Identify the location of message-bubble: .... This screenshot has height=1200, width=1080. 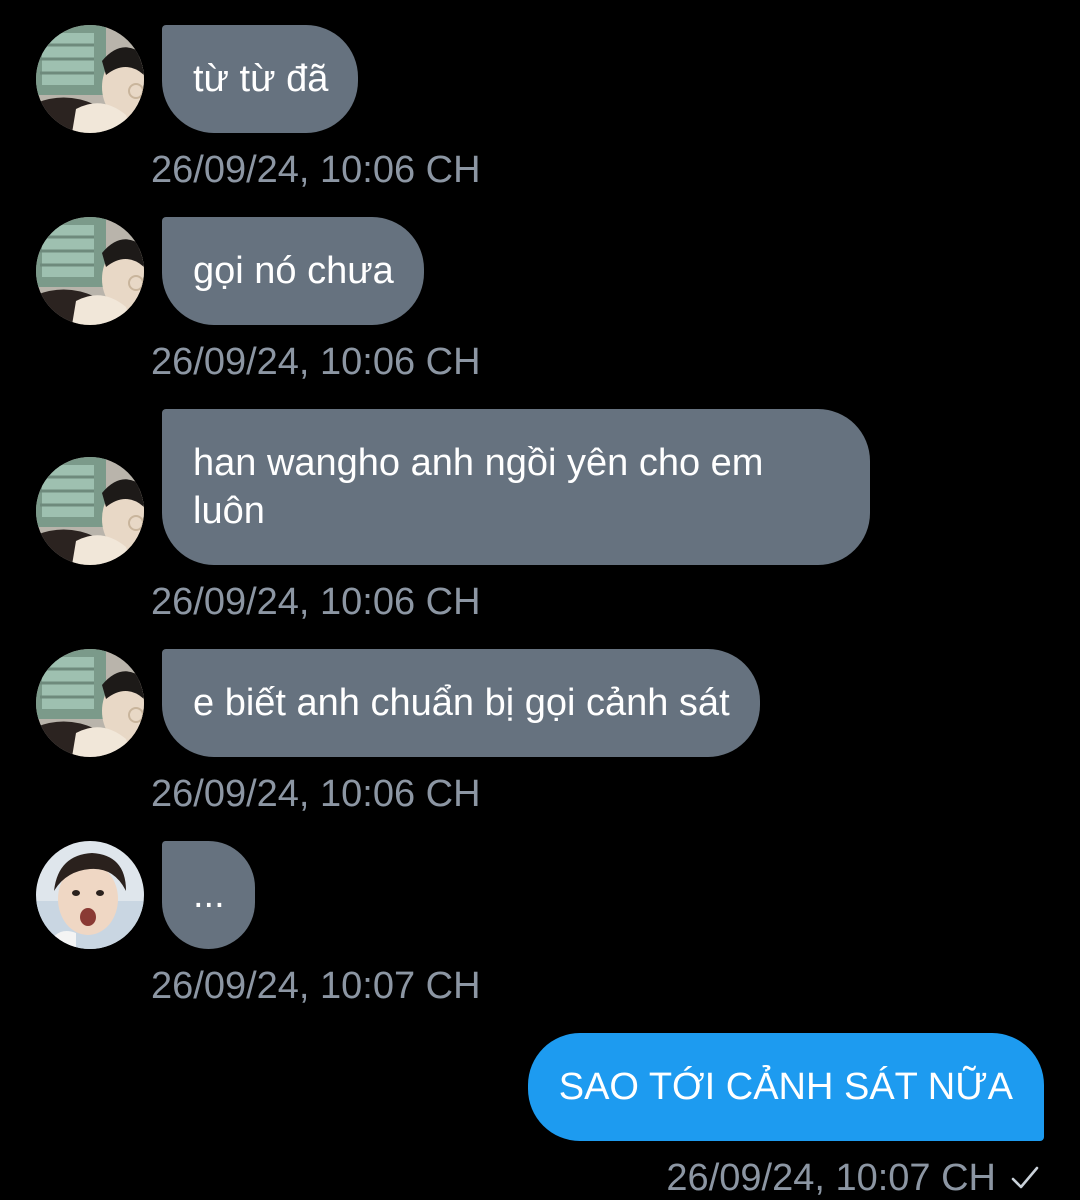
(208, 895).